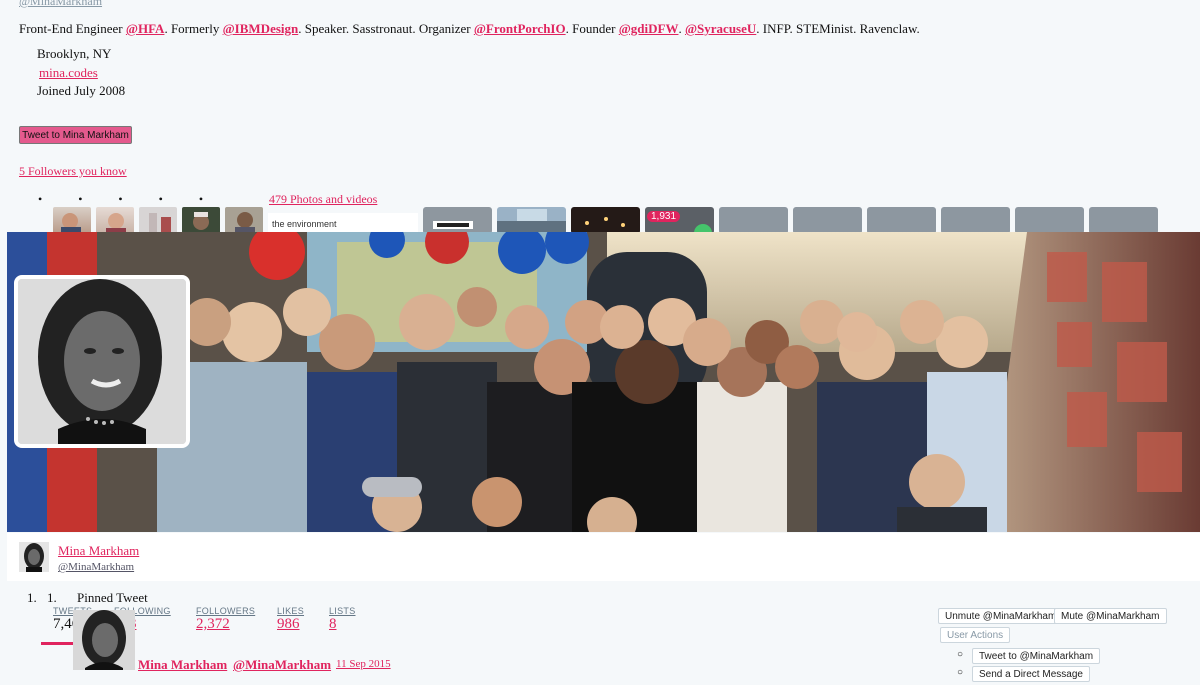 The height and width of the screenshot is (685, 1200). I want to click on media-thumbnail-strip: the environment 1,931, so click(605, 220).